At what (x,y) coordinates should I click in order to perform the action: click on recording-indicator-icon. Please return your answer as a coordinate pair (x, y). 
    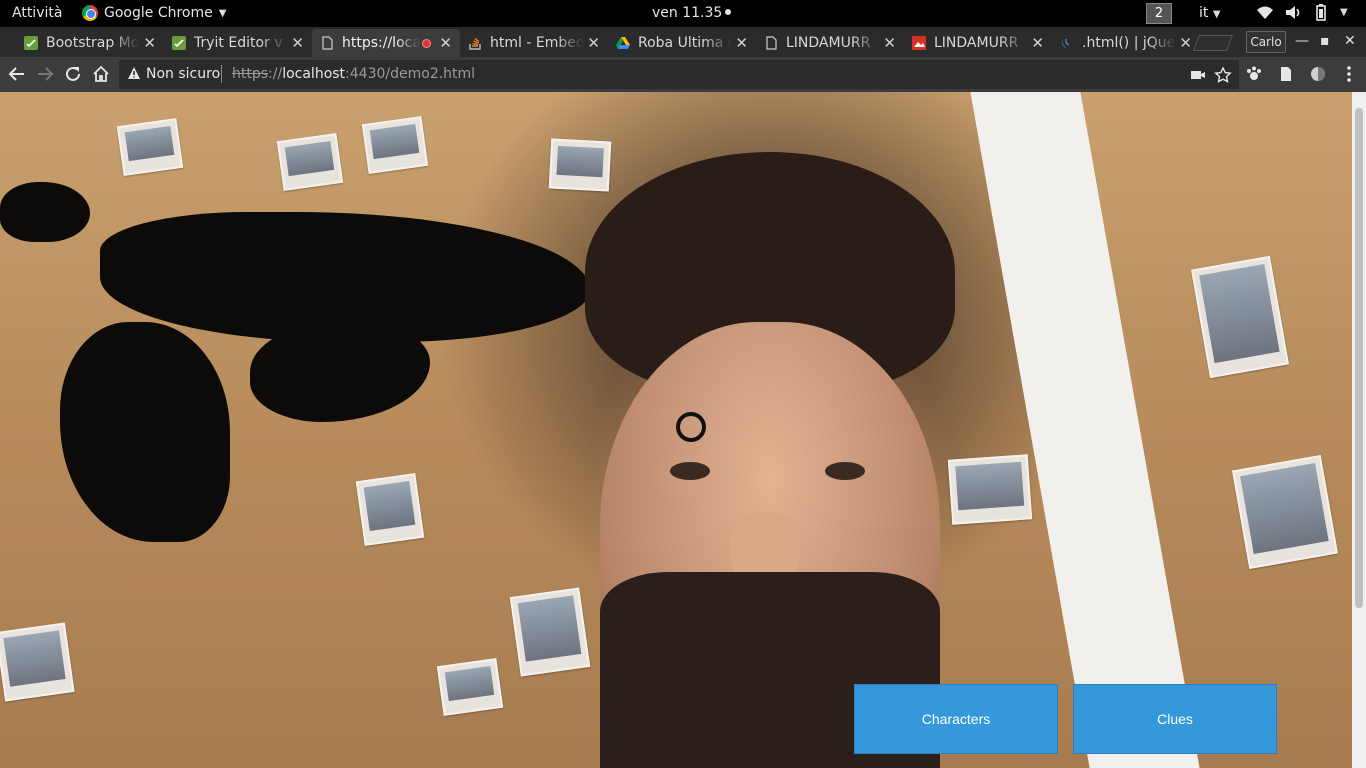
    Looking at the image, I should click on (426, 43).